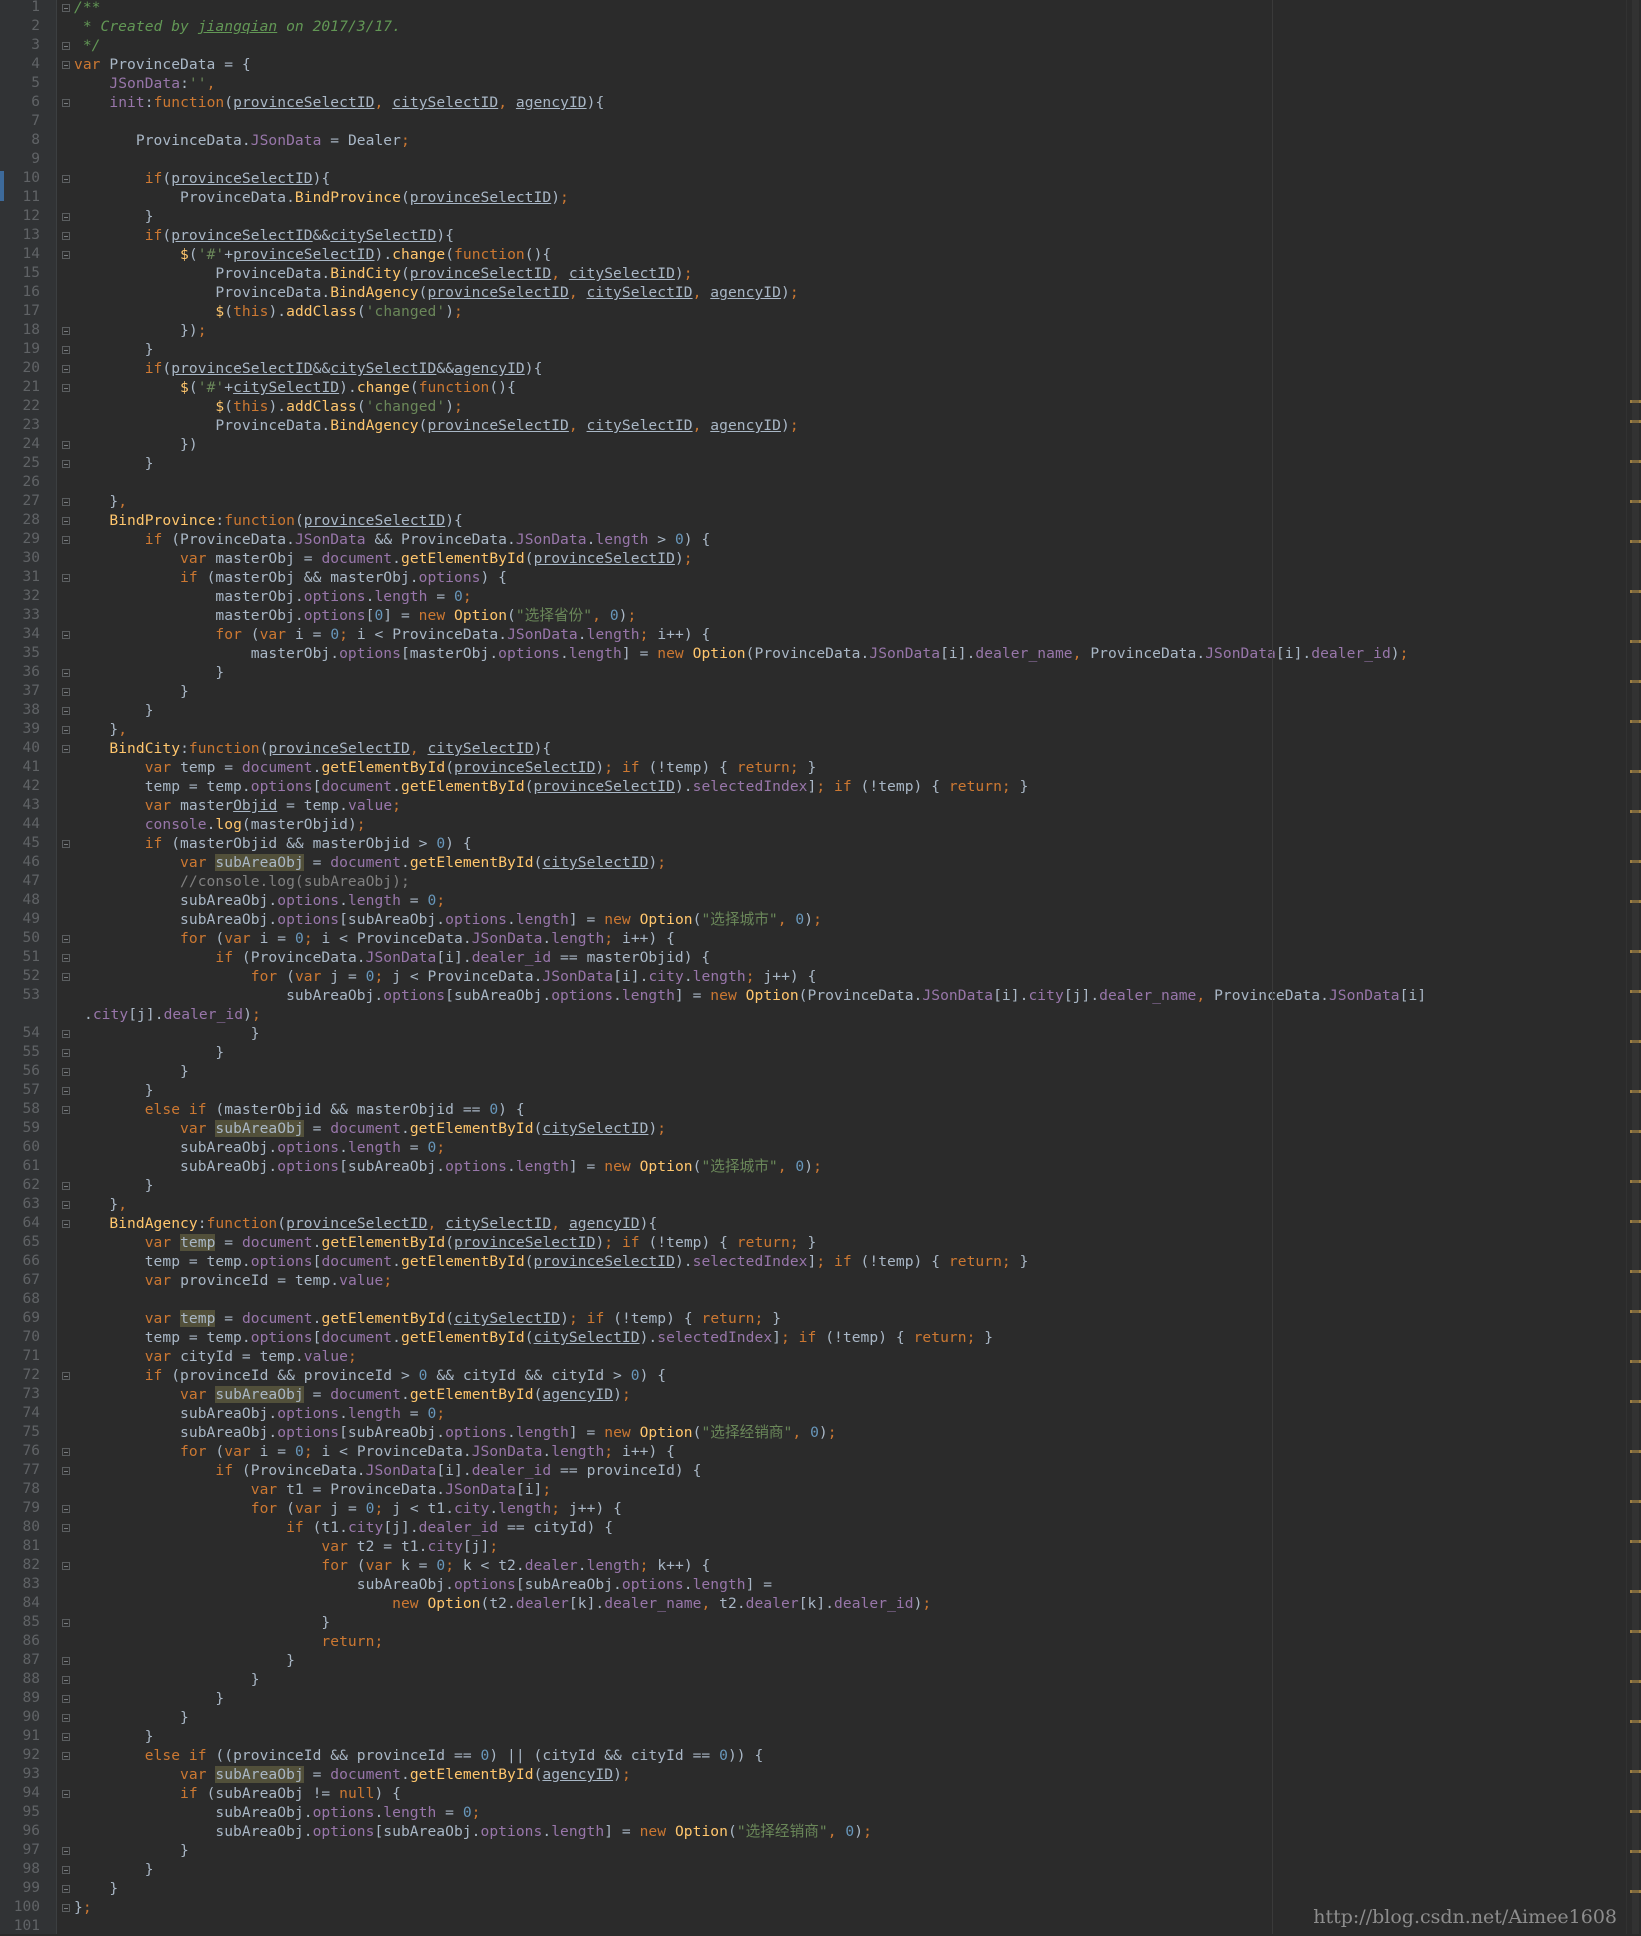  What do you see at coordinates (237, 1793) in the screenshot?
I see `code-line: if (subAreaObj != null) {` at bounding box center [237, 1793].